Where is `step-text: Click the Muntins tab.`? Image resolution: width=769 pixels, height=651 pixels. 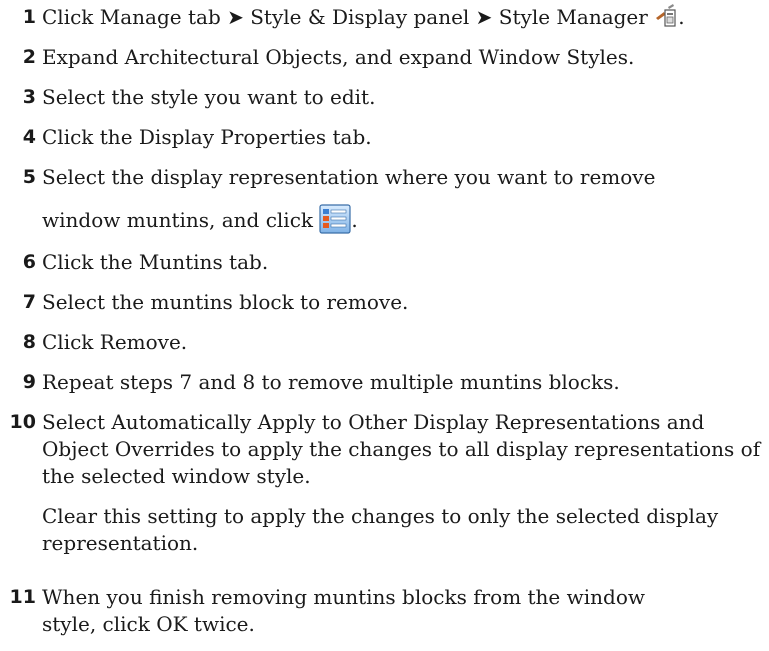
step-text: Click the Muntins tab. is located at coordinates (155, 262).